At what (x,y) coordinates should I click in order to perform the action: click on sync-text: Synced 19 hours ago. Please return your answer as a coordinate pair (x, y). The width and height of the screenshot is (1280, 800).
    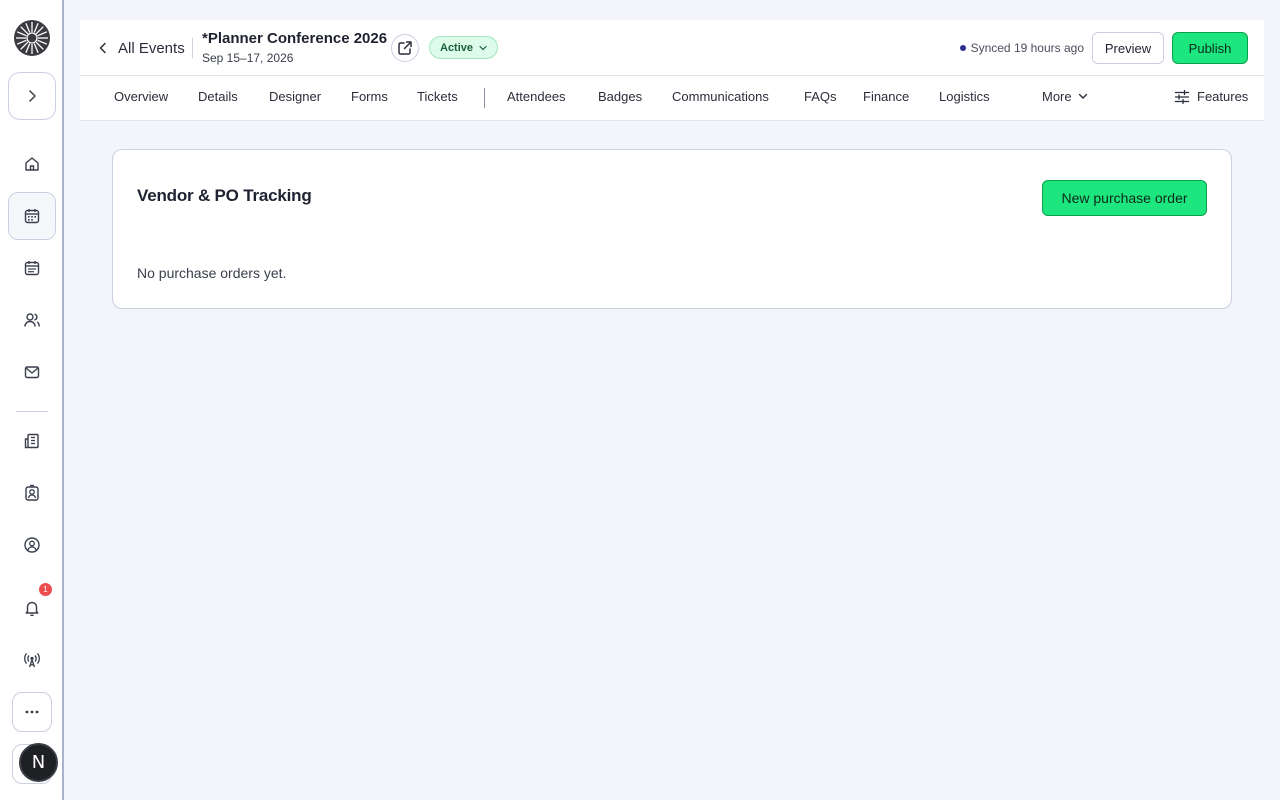
    Looking at the image, I should click on (1027, 48).